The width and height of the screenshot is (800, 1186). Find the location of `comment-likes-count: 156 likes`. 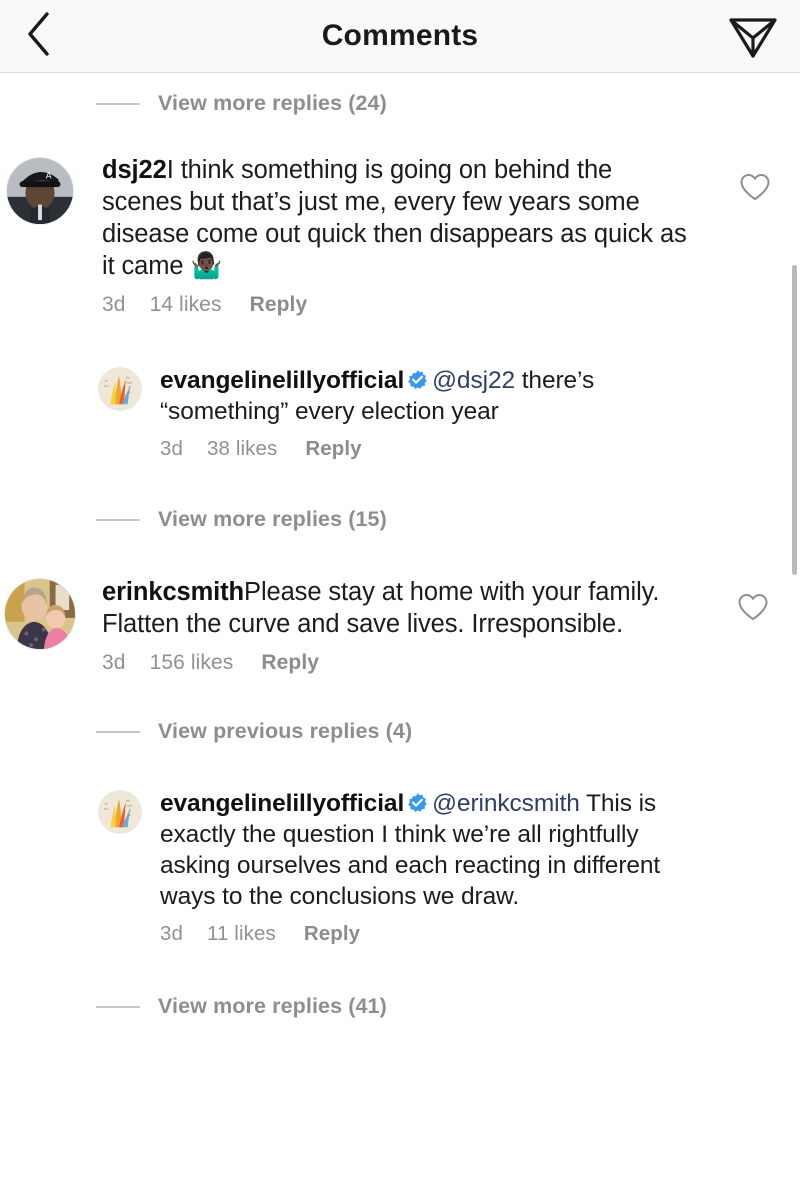

comment-likes-count: 156 likes is located at coordinates (192, 663).